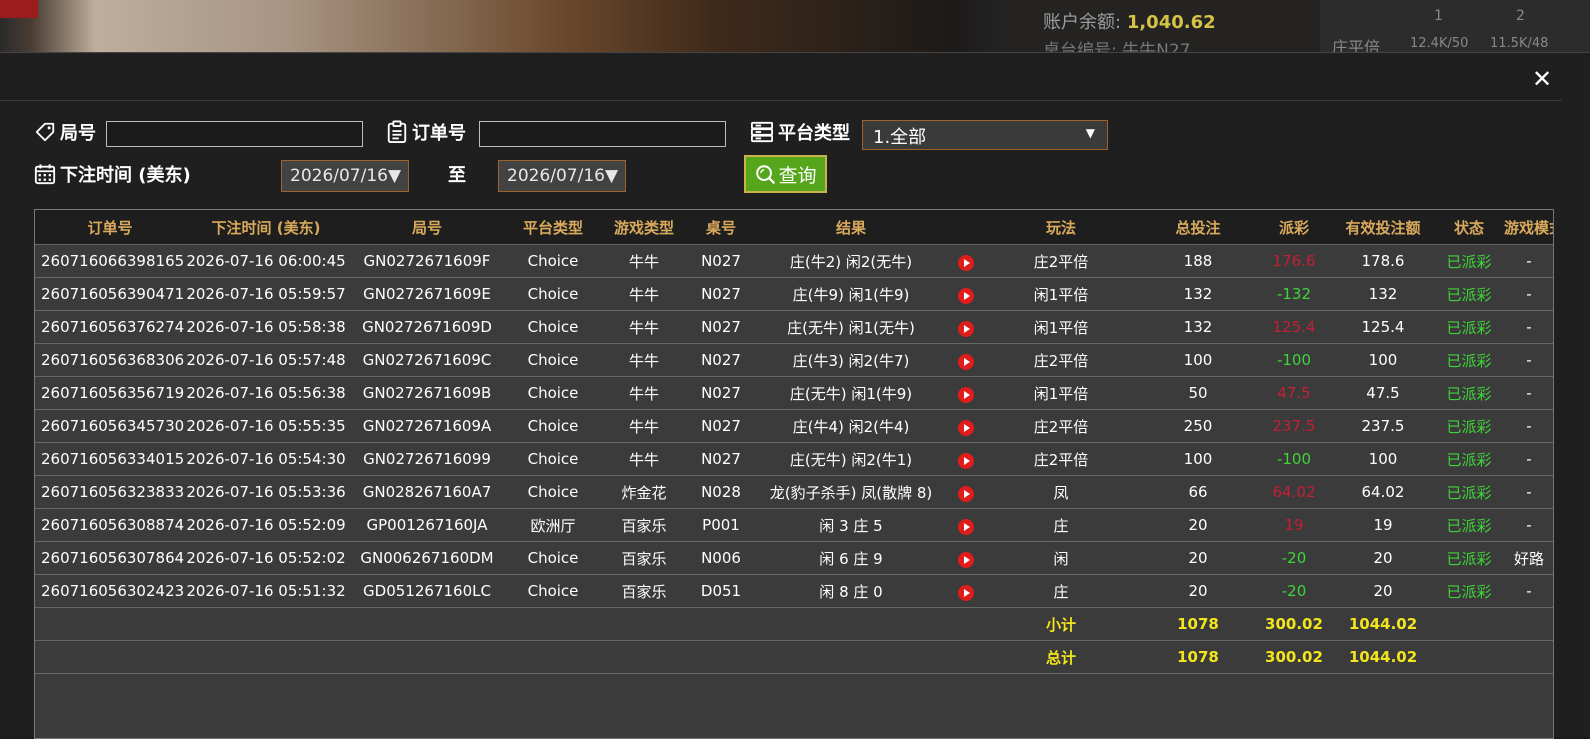  Describe the element at coordinates (427, 294) in the screenshot. I see `round-cell: GN0272671609E` at that location.